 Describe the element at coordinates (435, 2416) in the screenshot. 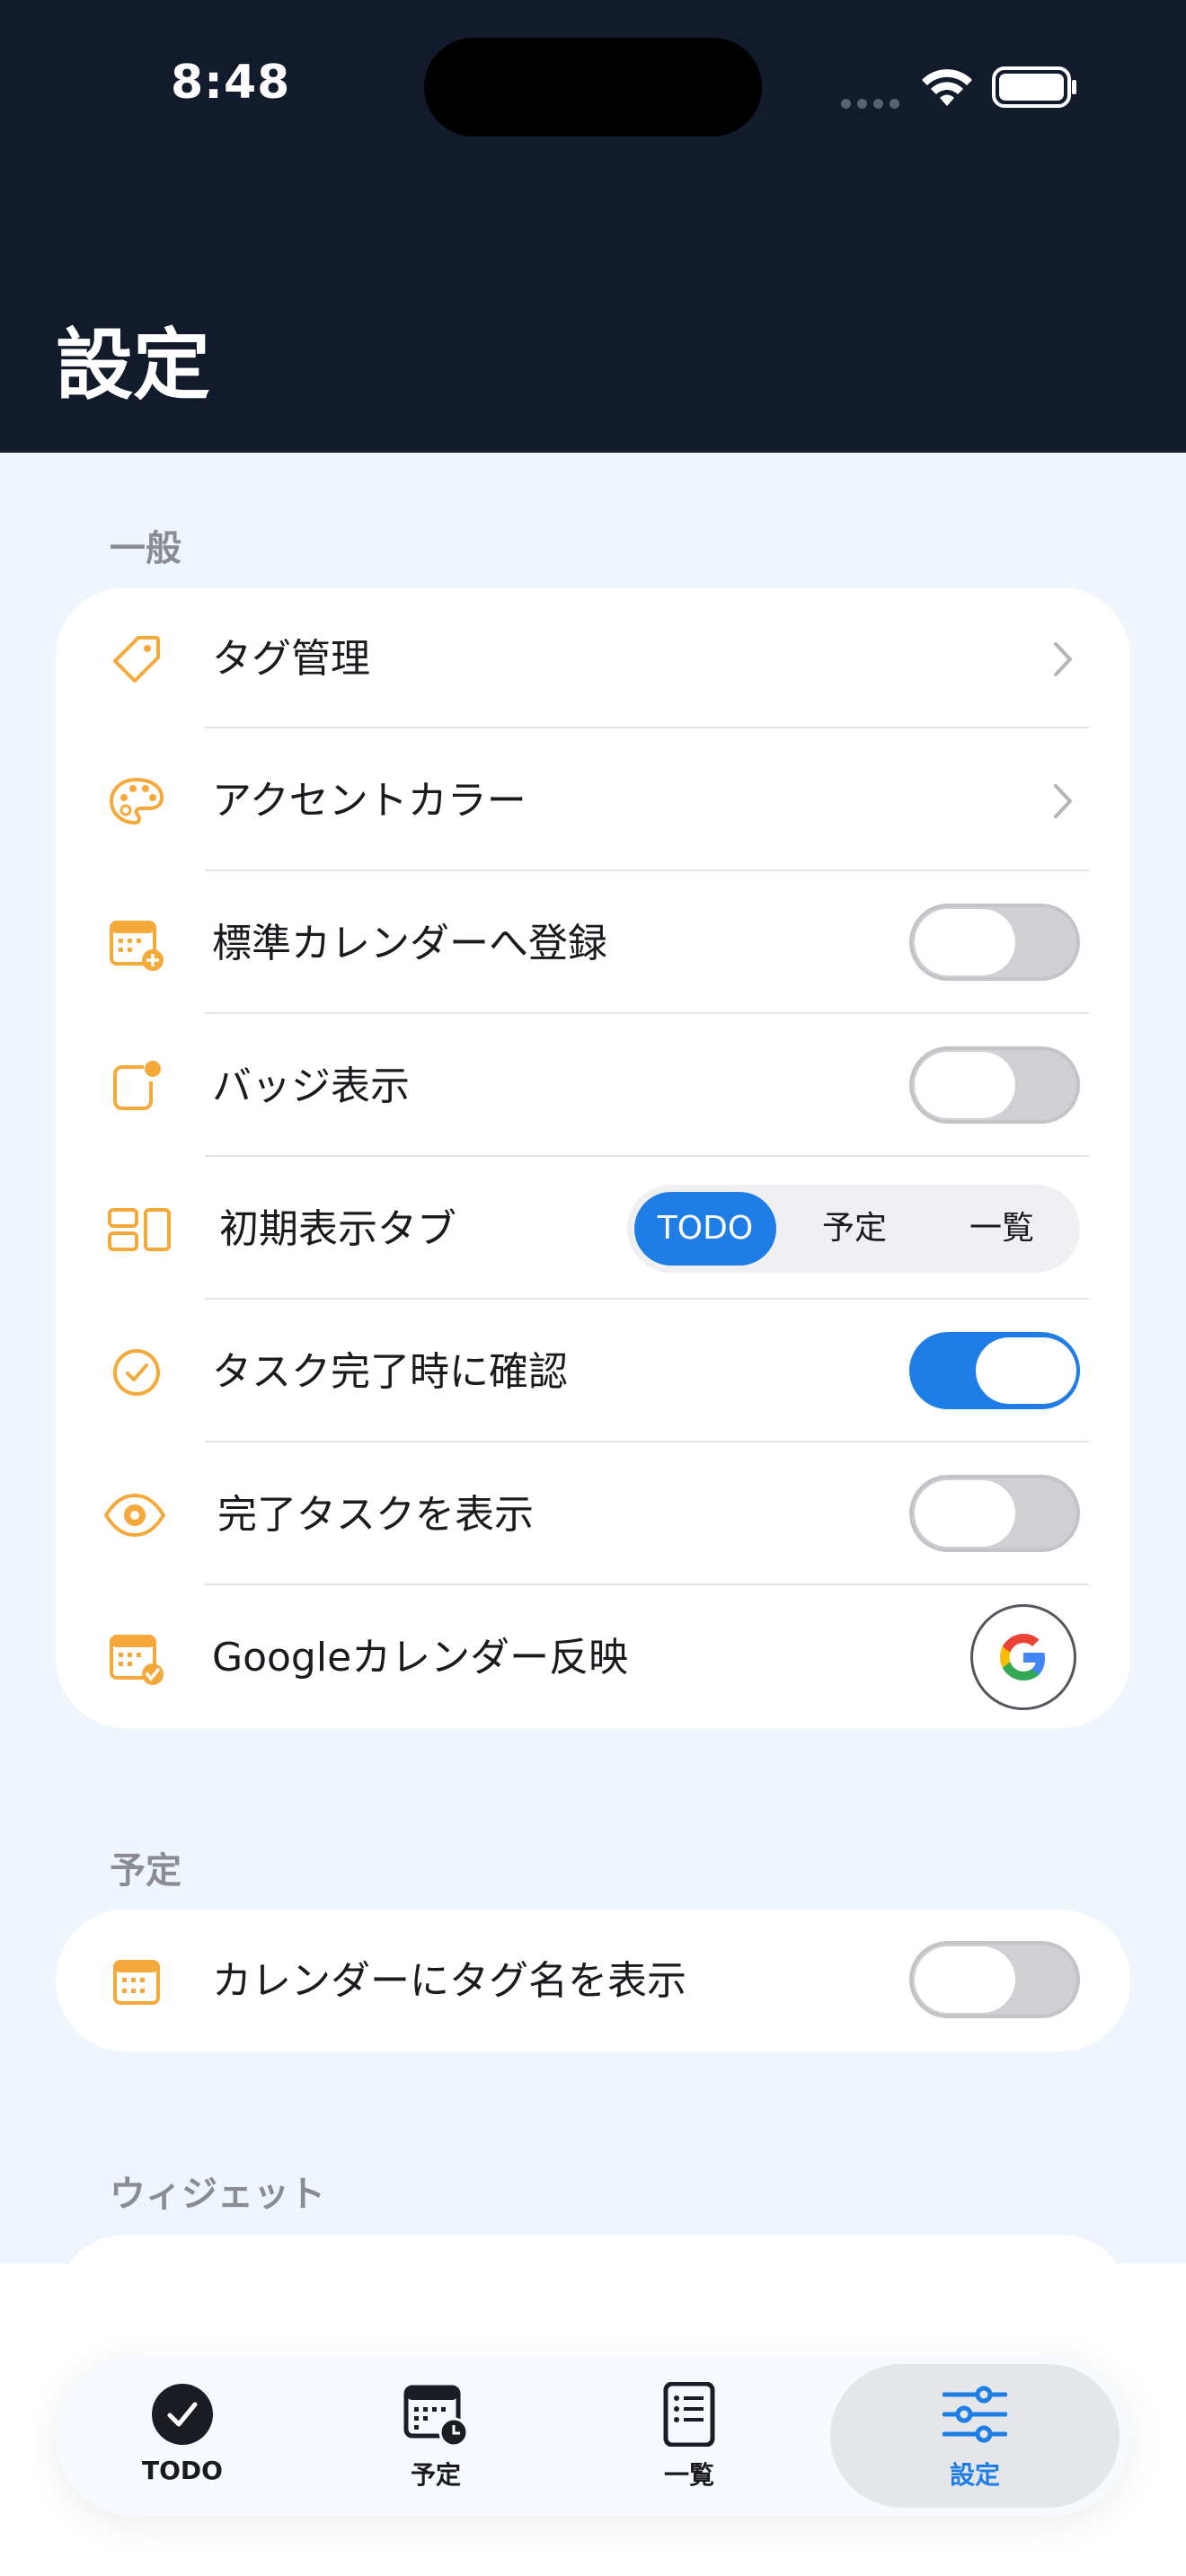

I see `calendar-clock-icon` at that location.